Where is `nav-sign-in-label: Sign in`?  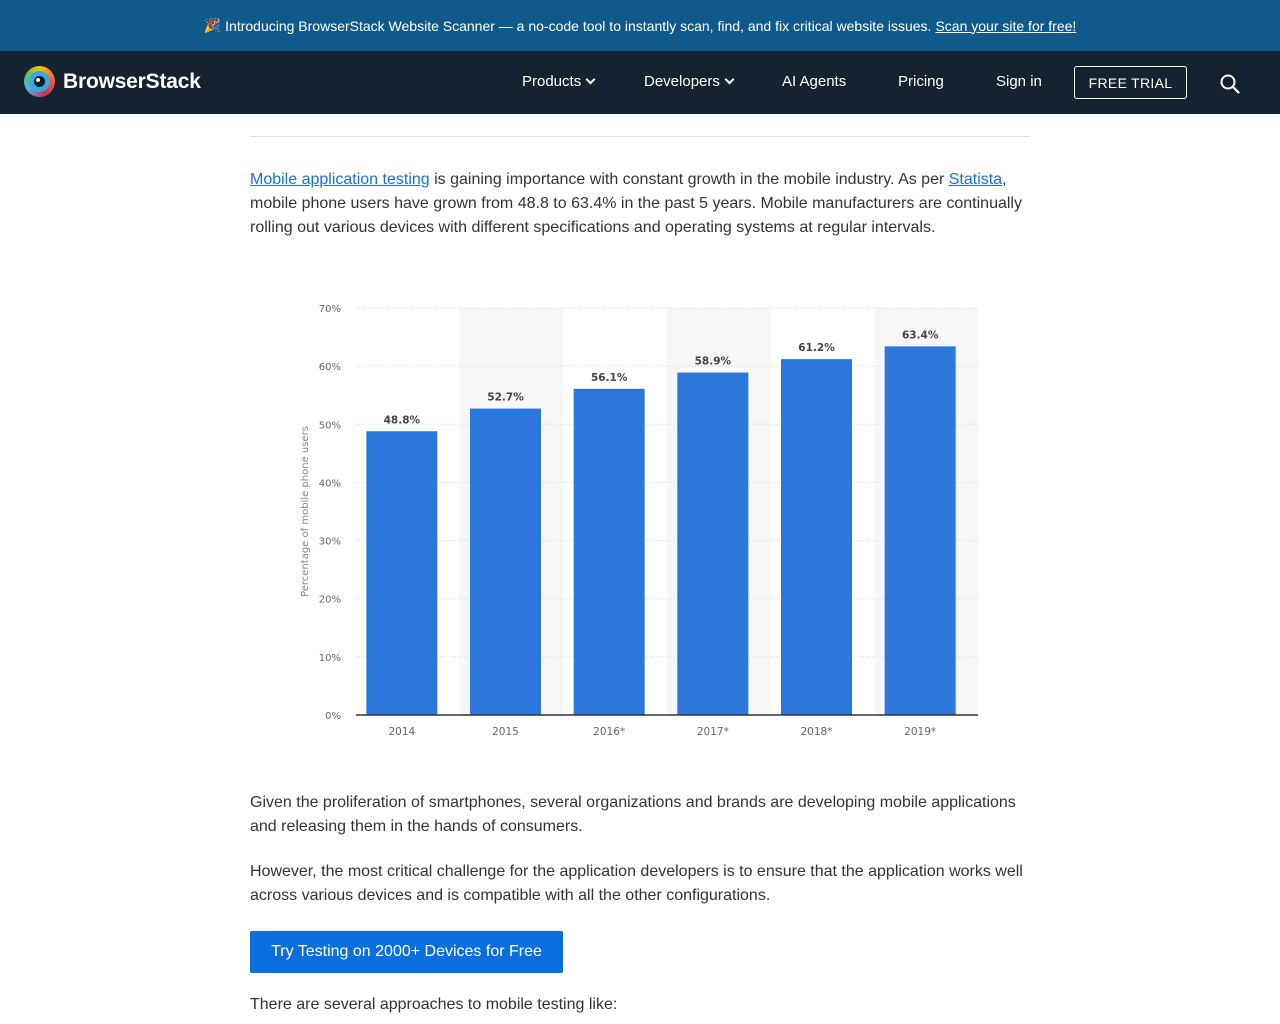
nav-sign-in-label: Sign in is located at coordinates (1019, 81).